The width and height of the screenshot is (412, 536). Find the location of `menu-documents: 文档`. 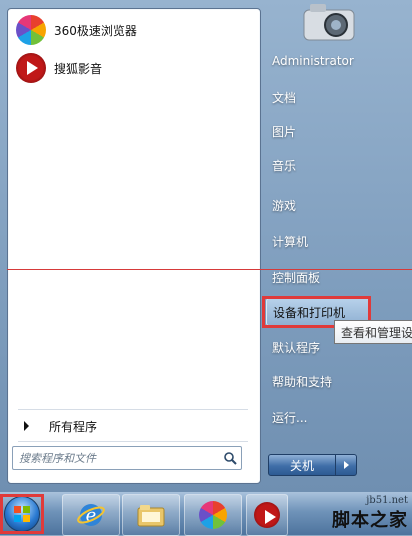

menu-documents: 文档 is located at coordinates (329, 97).